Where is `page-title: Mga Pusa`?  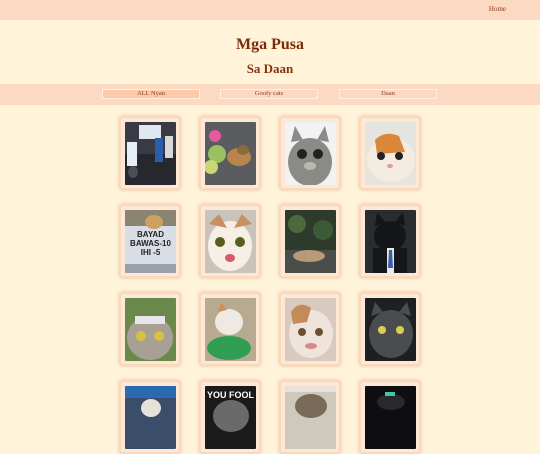
page-title: Mga Pusa is located at coordinates (270, 44).